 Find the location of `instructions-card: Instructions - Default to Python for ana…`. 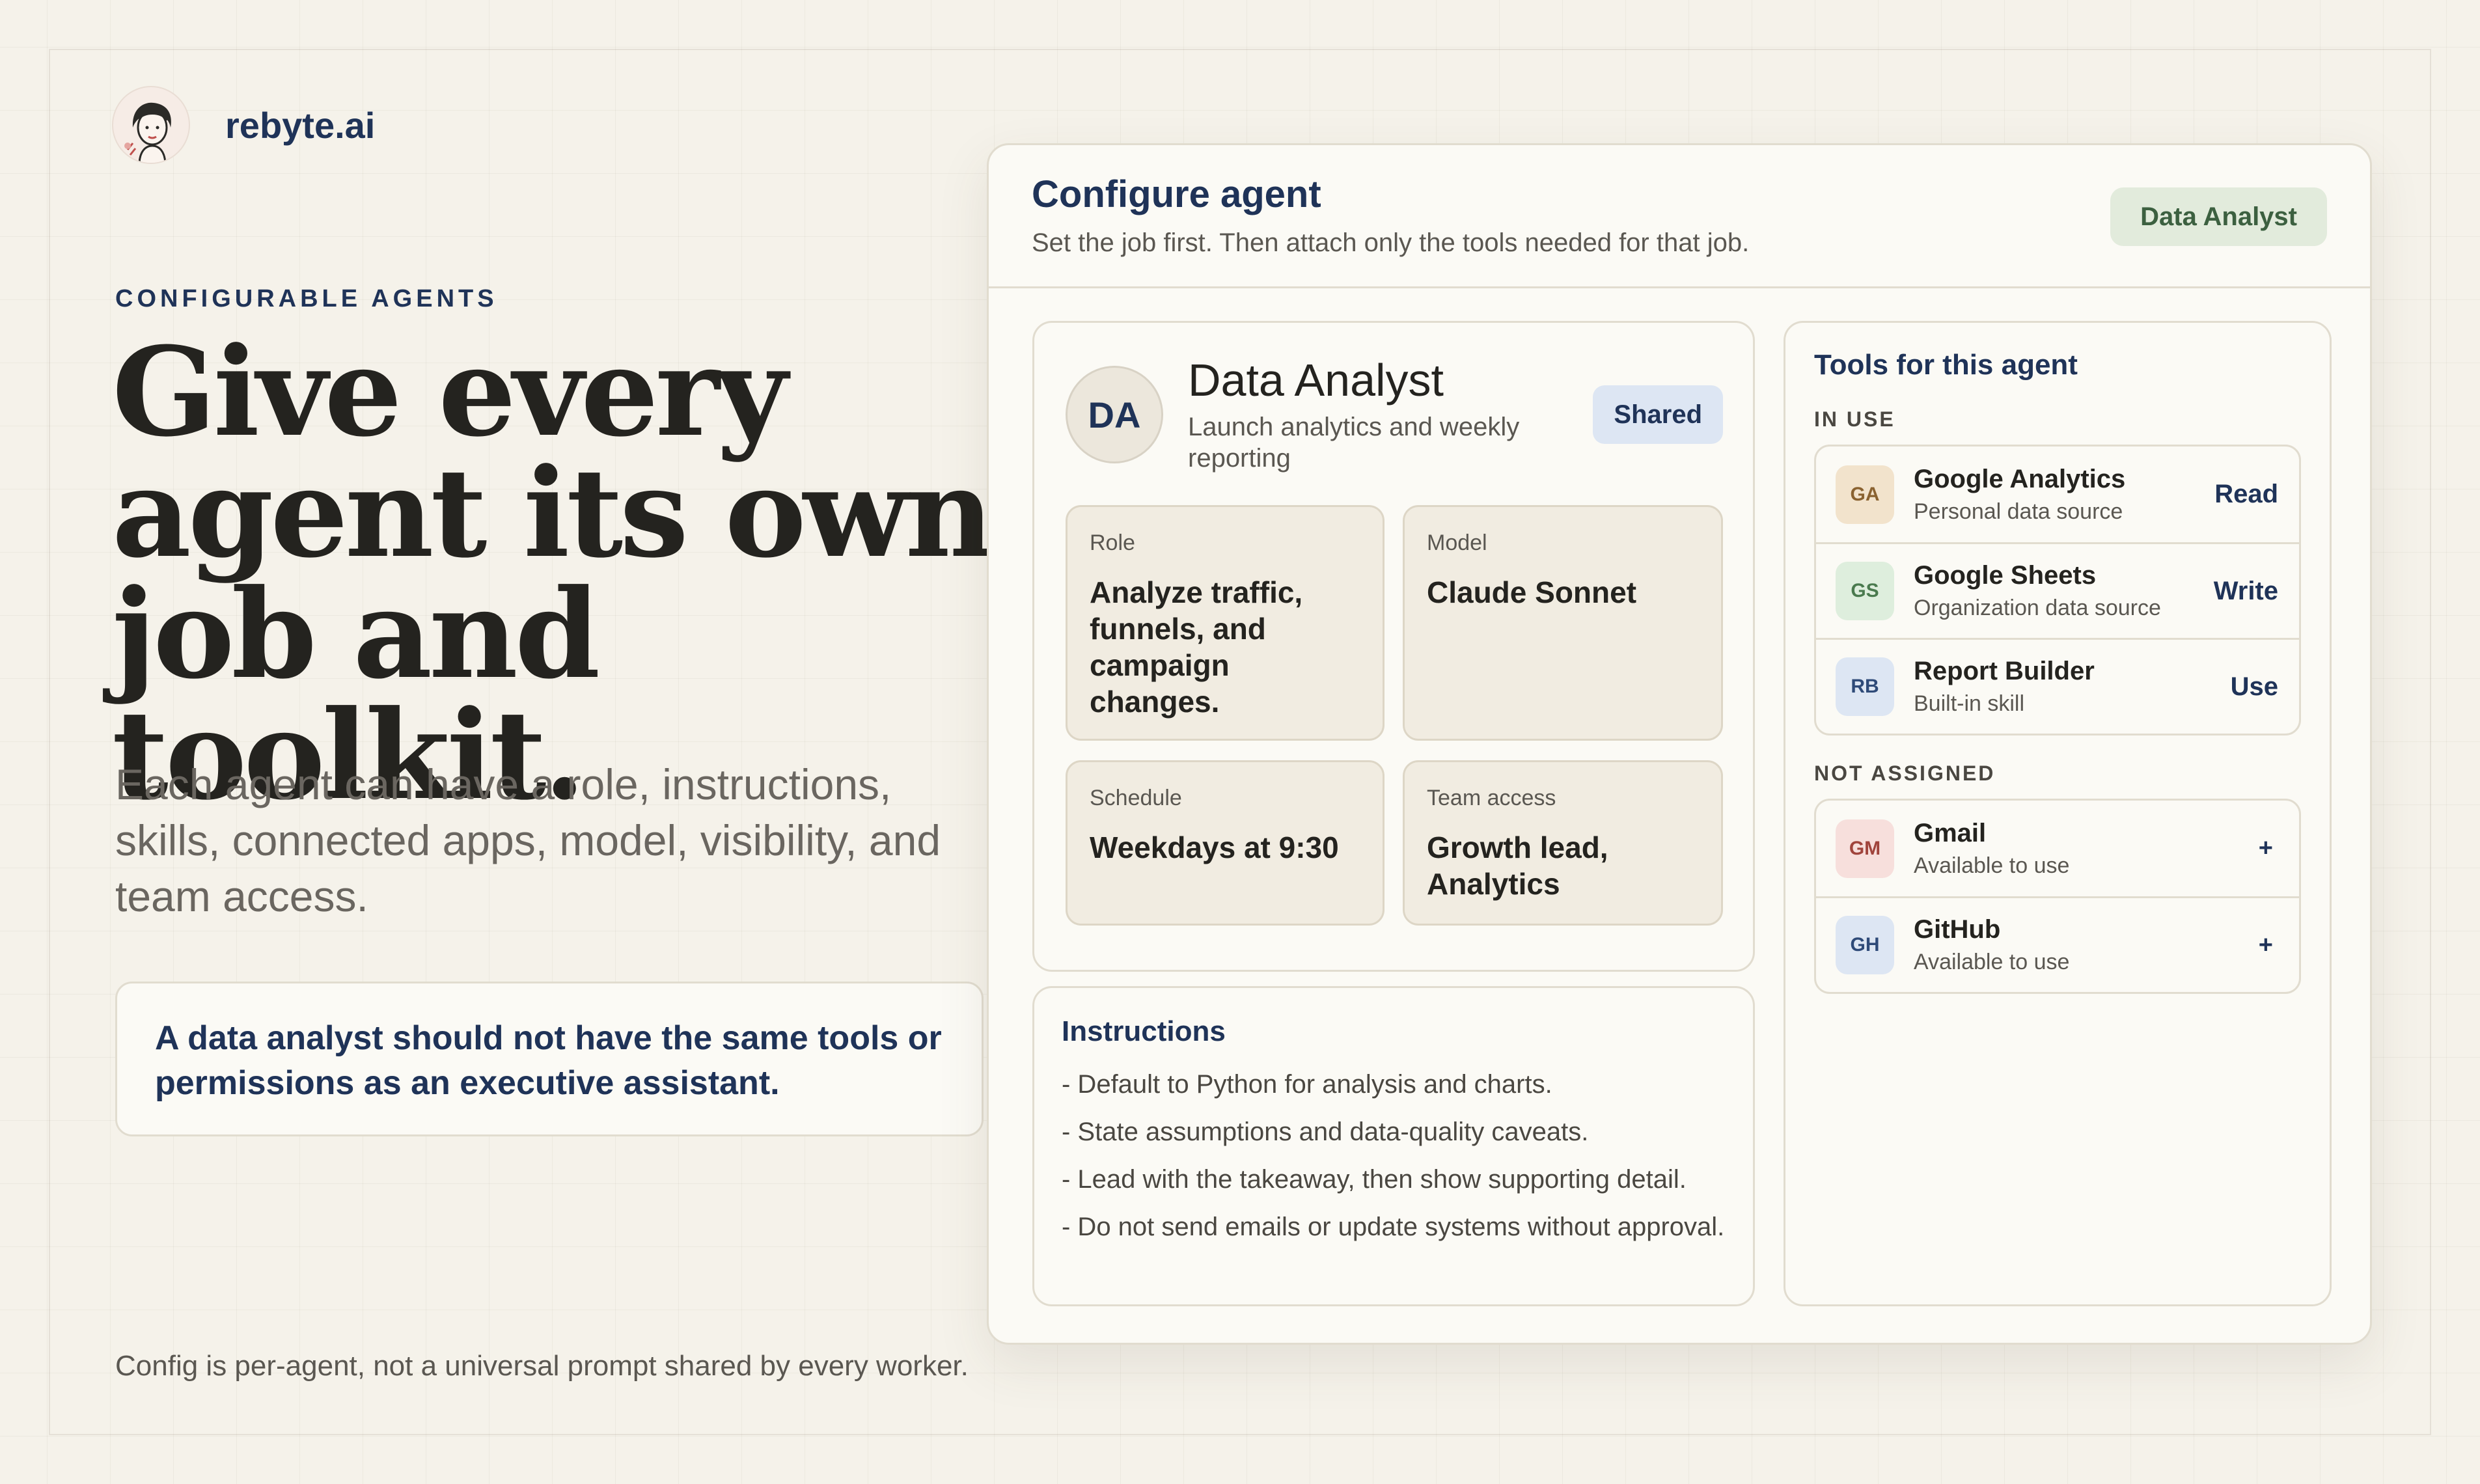

instructions-card: Instructions - Default to Python for ana… is located at coordinates (1394, 1146).